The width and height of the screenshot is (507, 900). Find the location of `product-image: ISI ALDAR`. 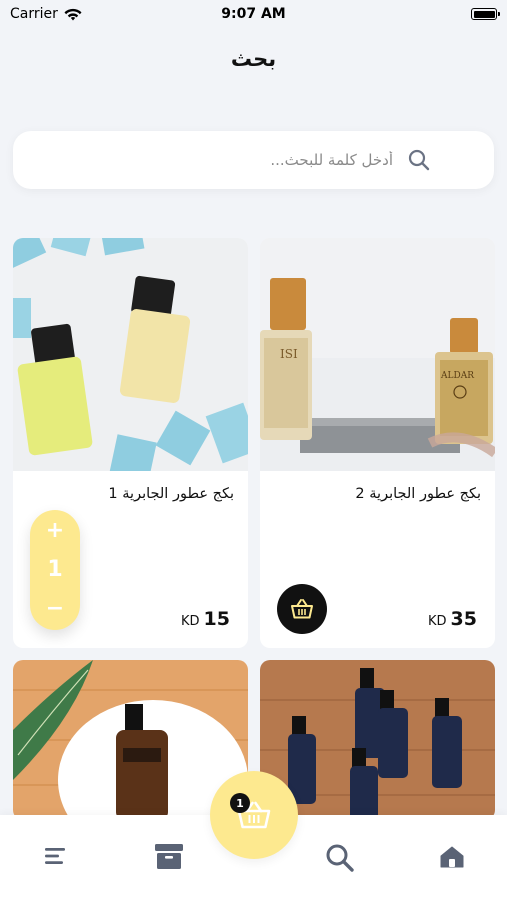

product-image: ISI ALDAR is located at coordinates (377, 354).